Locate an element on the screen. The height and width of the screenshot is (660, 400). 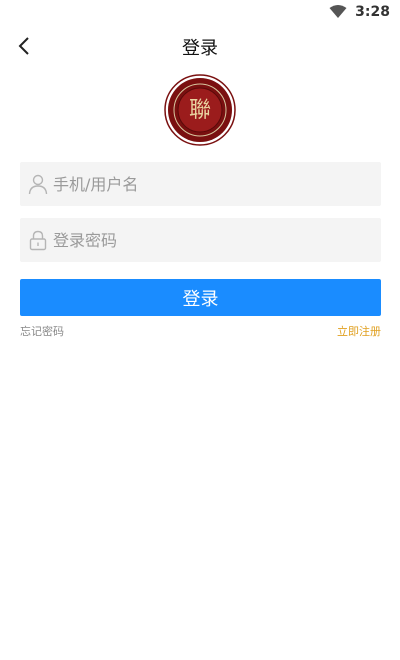
logo-glyph: 聯 is located at coordinates (200, 110).